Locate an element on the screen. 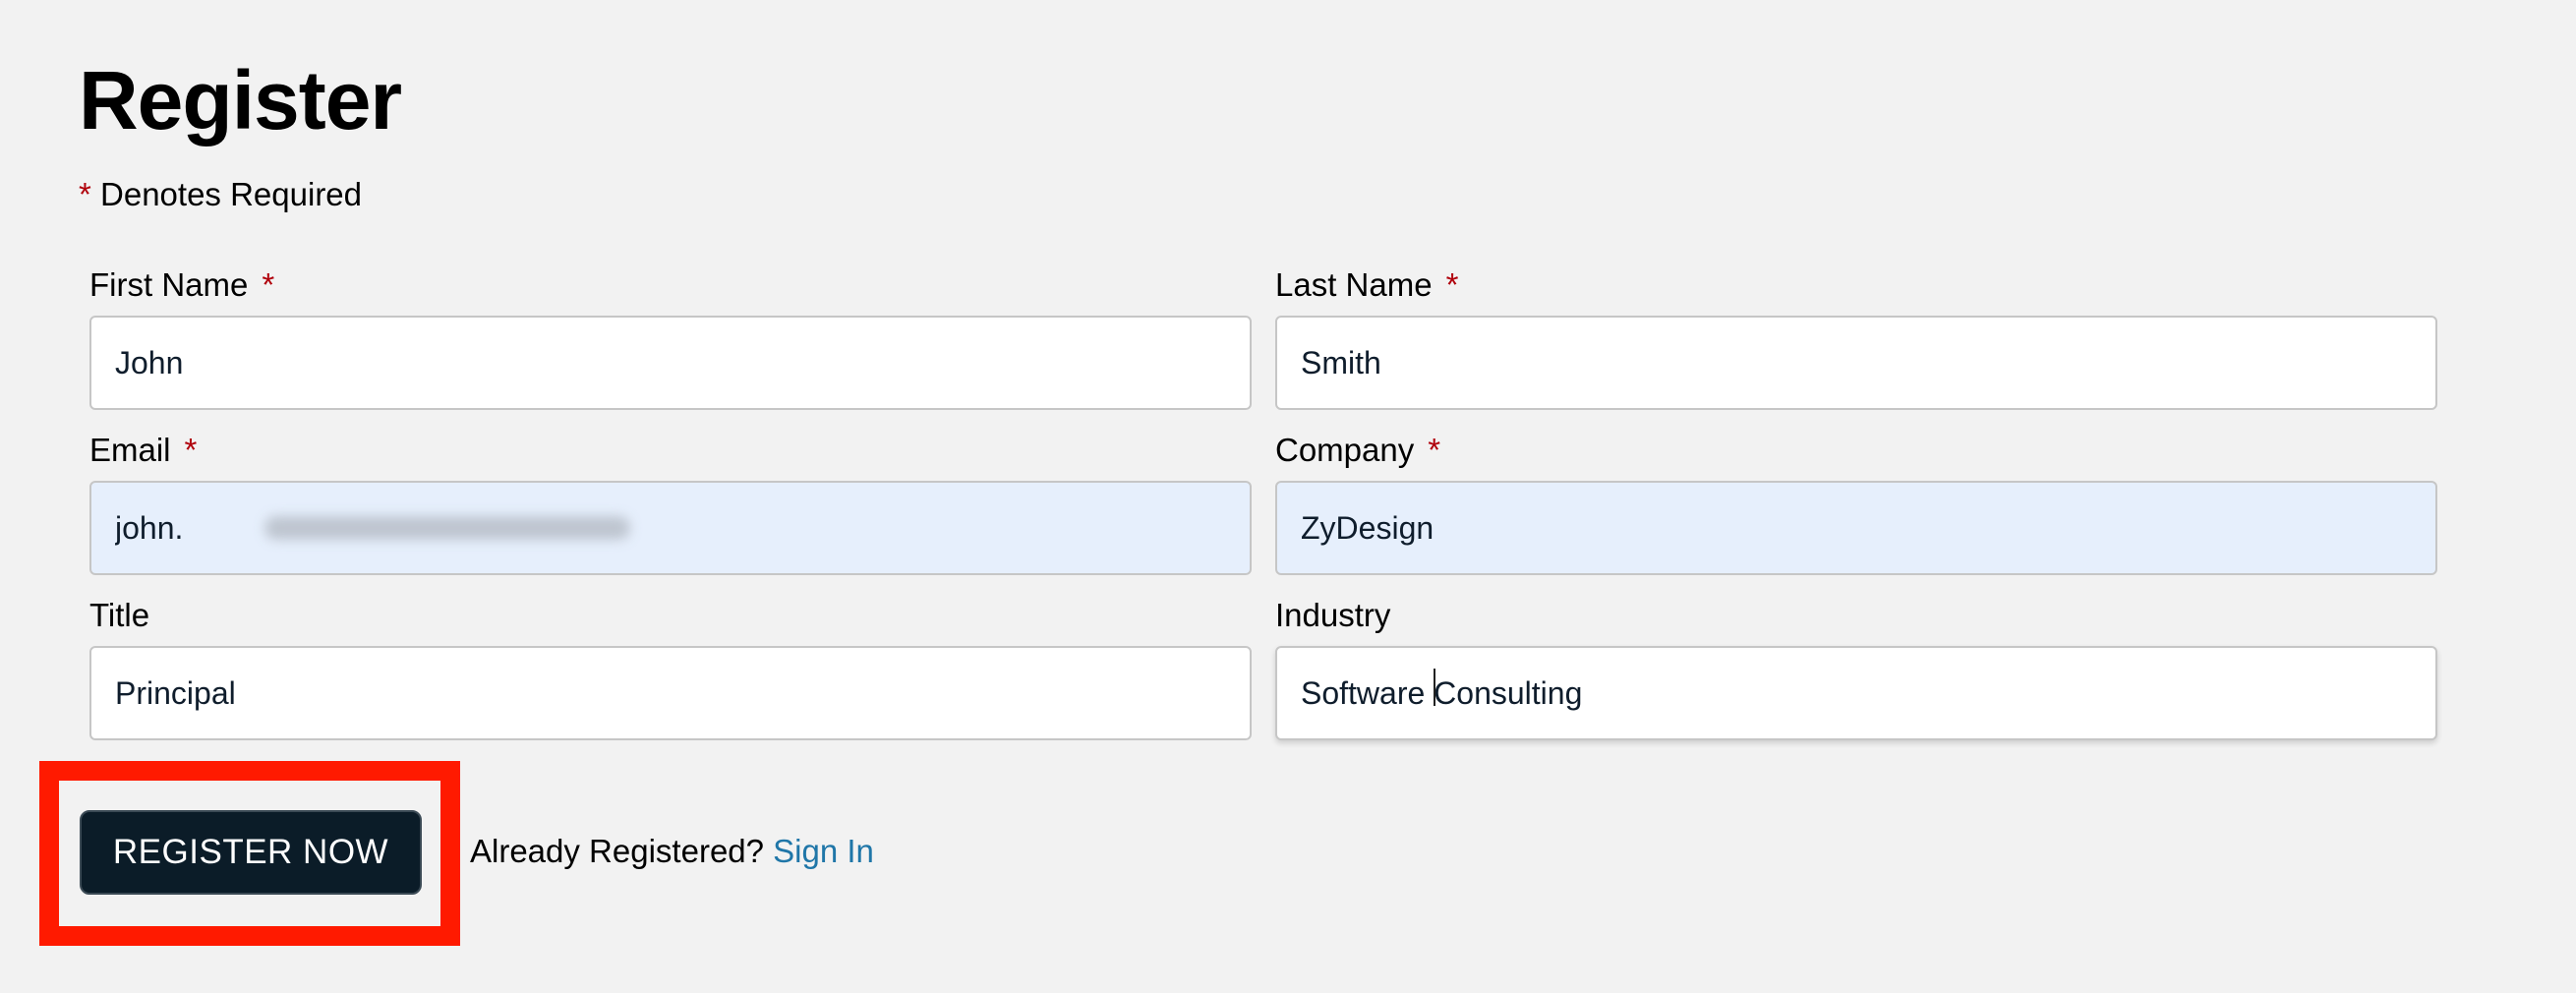  last-name-label: Last Name * is located at coordinates (1856, 285).